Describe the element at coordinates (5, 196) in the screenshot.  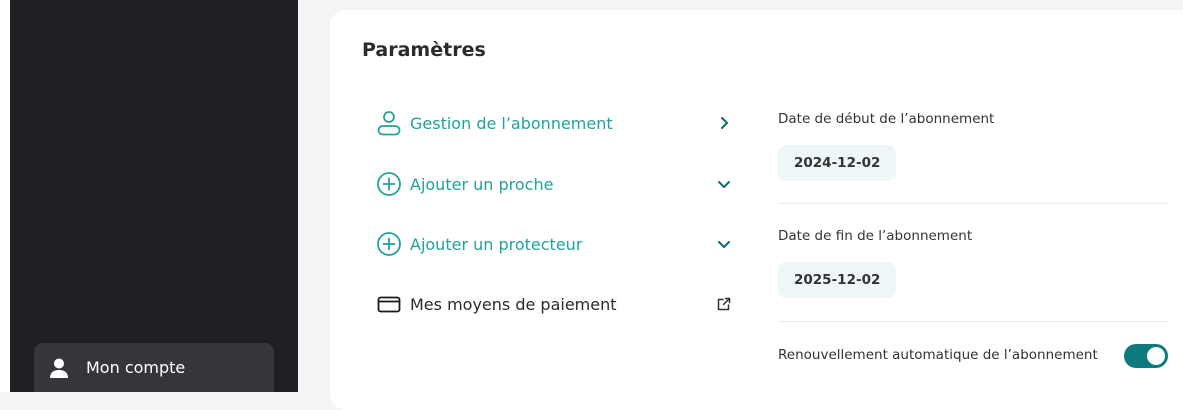
I see `window-edge` at that location.